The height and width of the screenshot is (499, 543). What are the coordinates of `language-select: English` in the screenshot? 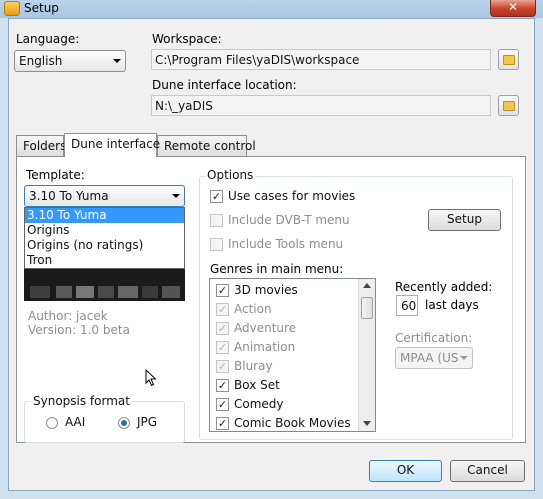 It's located at (70, 61).